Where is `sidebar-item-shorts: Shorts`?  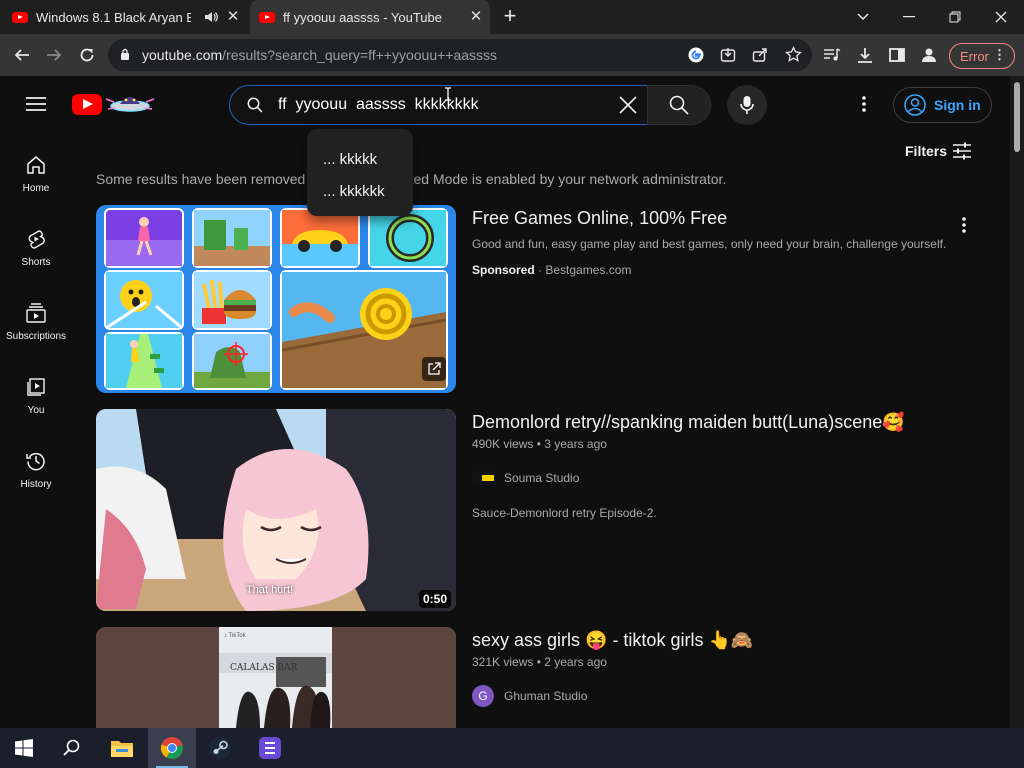
sidebar-item-shorts: Shorts is located at coordinates (36, 248).